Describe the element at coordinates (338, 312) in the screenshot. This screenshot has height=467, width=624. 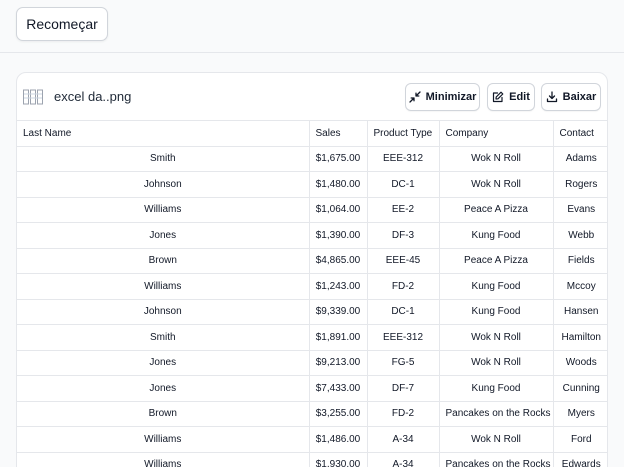
I see `cell-sales: $9,339.00` at that location.